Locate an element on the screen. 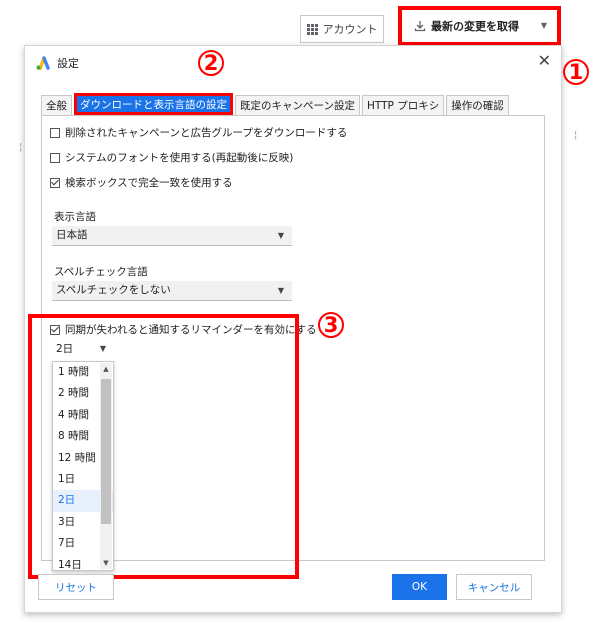 The width and height of the screenshot is (597, 625). system-font-checkbox is located at coordinates (55, 157).